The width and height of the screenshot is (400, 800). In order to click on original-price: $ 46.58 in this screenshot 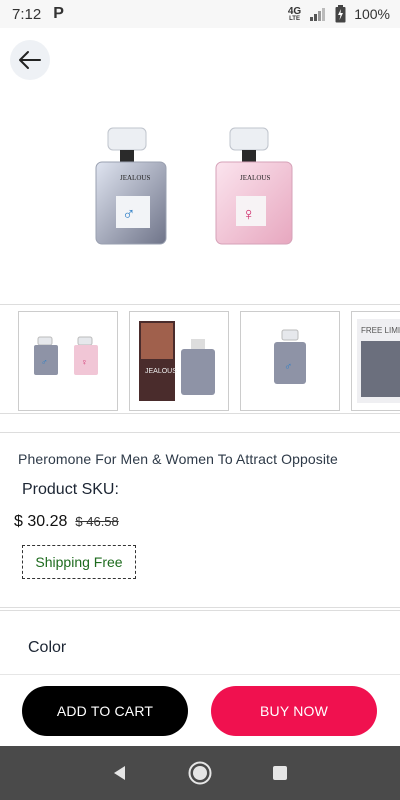, I will do `click(97, 521)`.